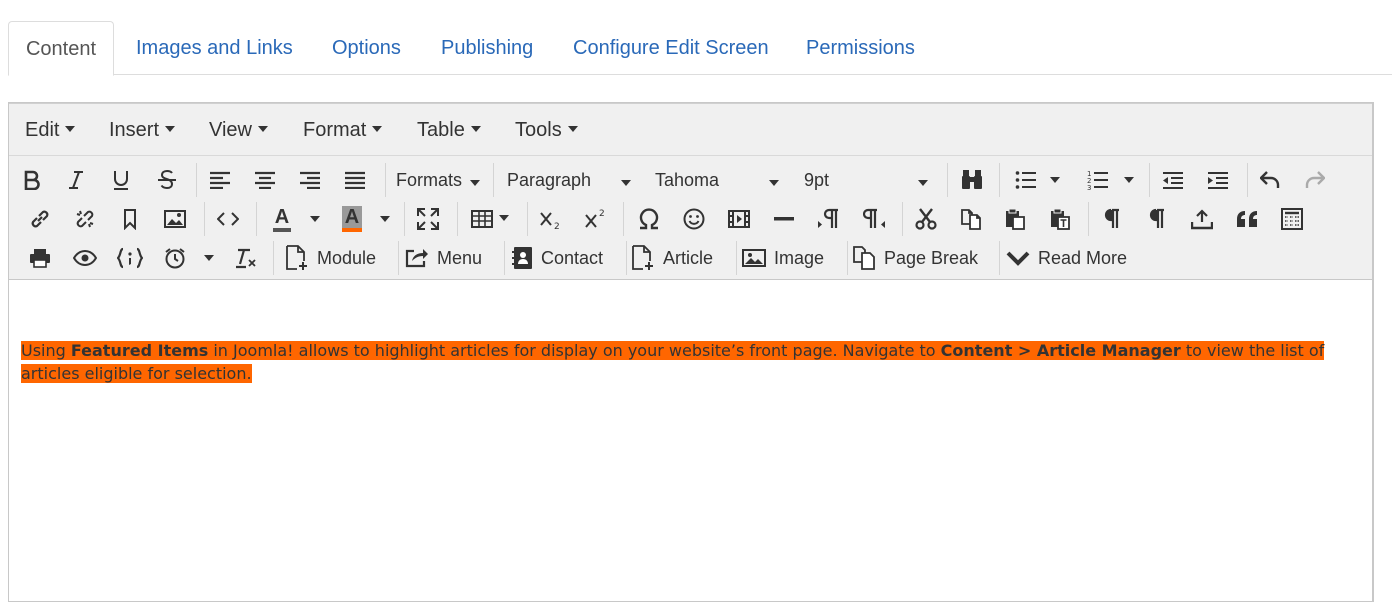 This screenshot has height=602, width=1392. Describe the element at coordinates (352, 219) in the screenshot. I see `background-color-button: A` at that location.